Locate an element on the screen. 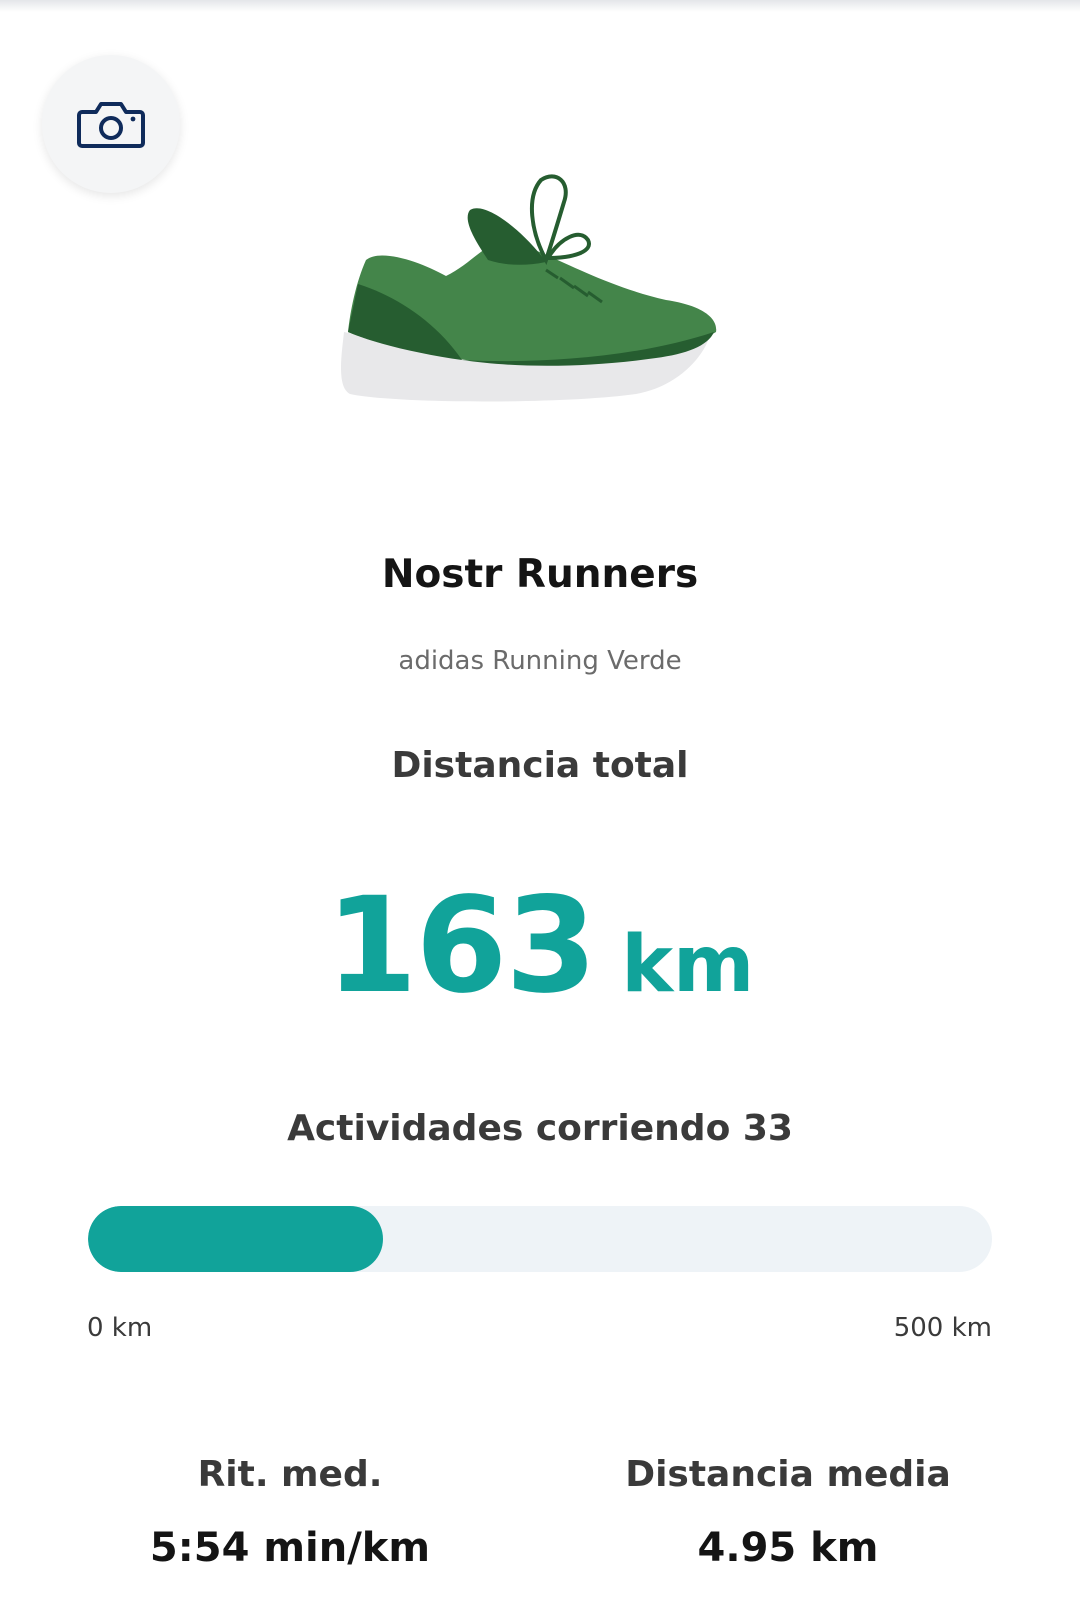 This screenshot has height=1624, width=1080. avg-pace-label: Rit. med. is located at coordinates (290, 1474).